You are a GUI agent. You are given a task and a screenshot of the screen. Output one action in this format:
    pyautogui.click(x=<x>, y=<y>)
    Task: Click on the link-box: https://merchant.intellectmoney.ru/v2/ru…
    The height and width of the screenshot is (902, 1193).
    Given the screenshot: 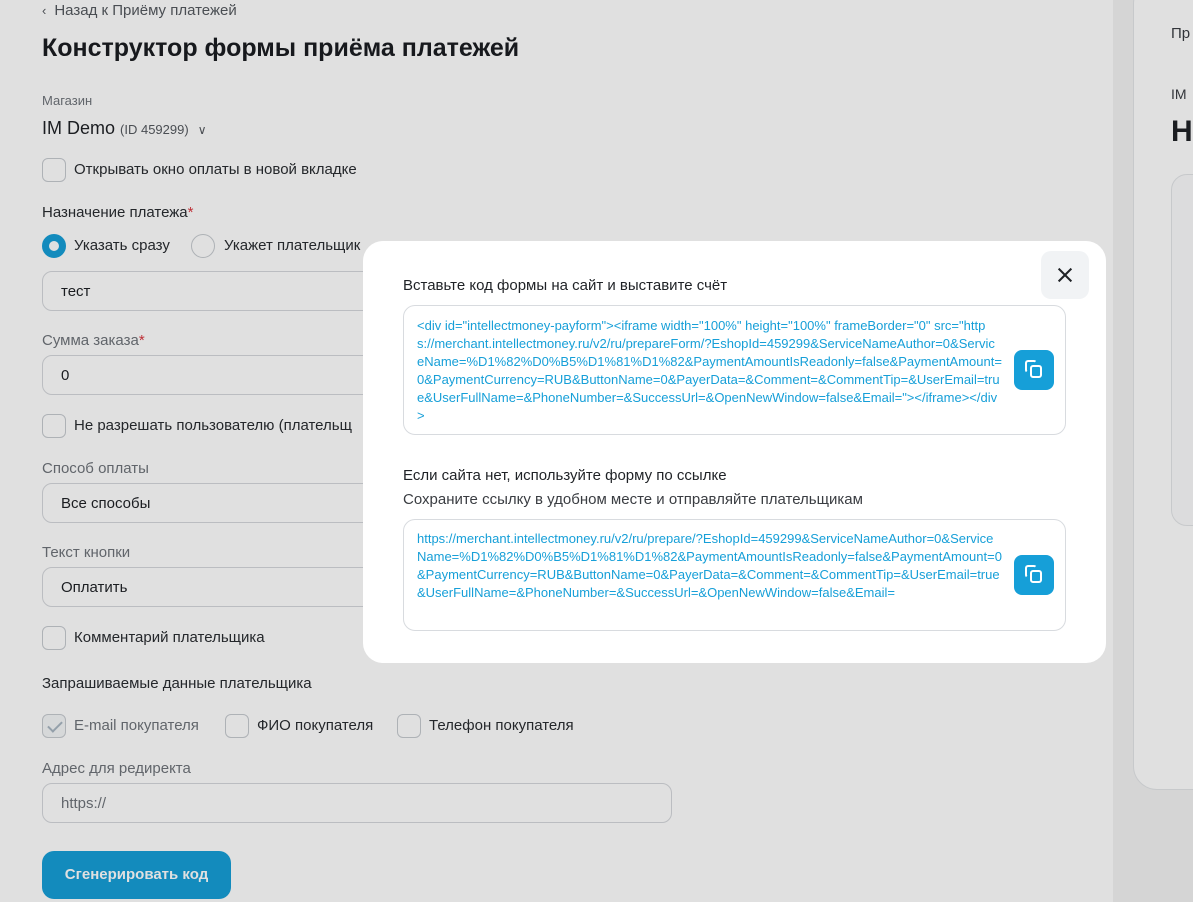 What is the action you would take?
    pyautogui.click(x=734, y=575)
    